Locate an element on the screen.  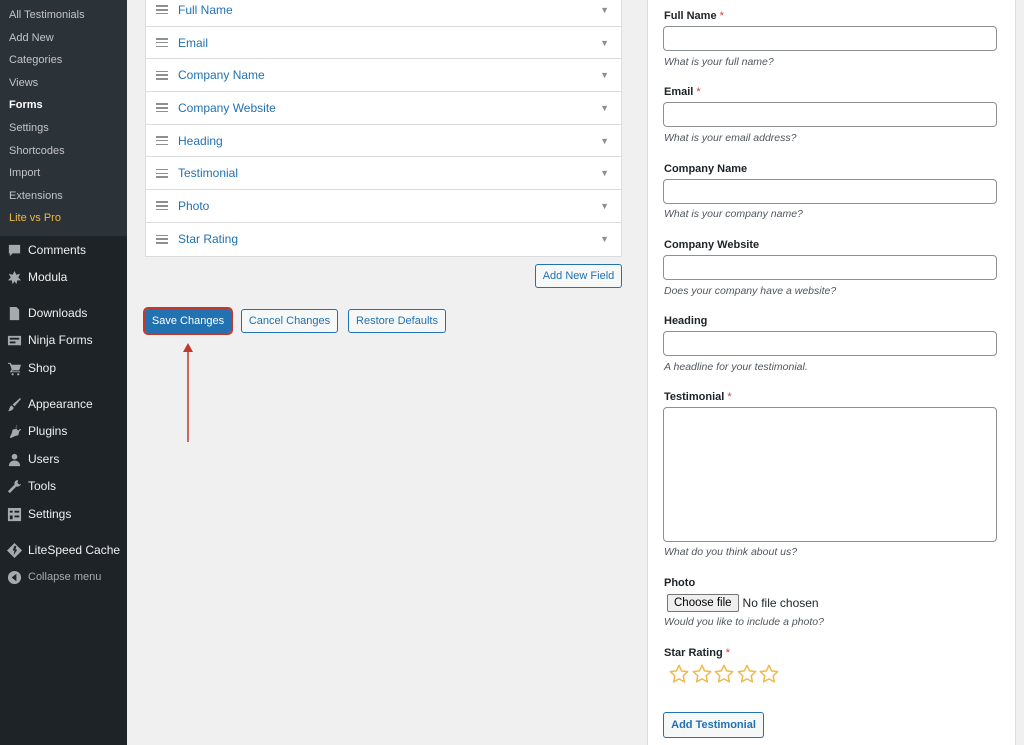
field-name: Company Name is located at coordinates (389, 75).